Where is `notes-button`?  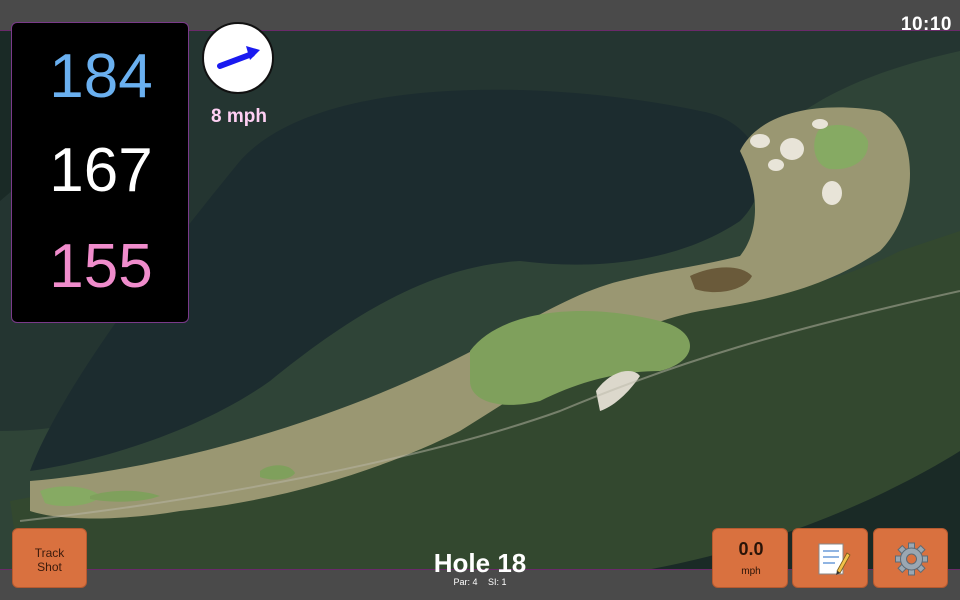 notes-button is located at coordinates (830, 558).